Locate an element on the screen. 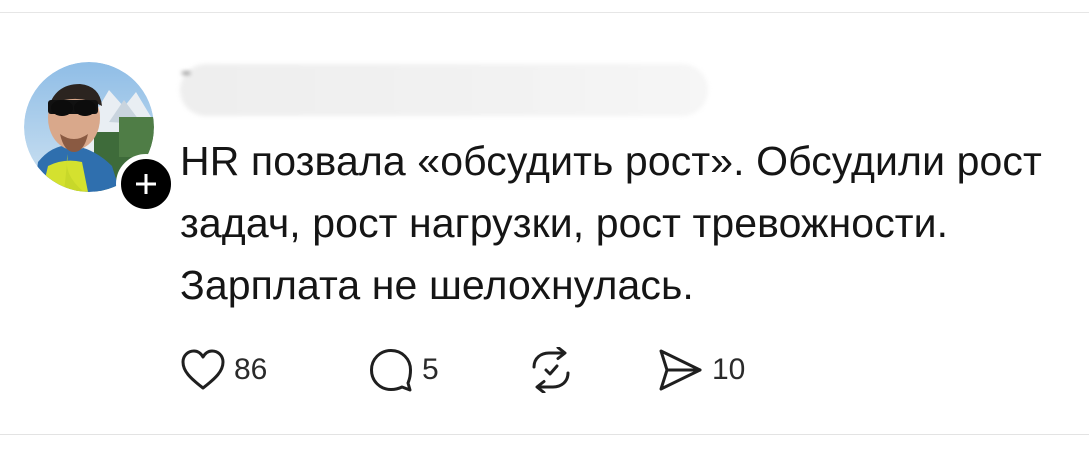  author-avatar-container is located at coordinates (100, 138).